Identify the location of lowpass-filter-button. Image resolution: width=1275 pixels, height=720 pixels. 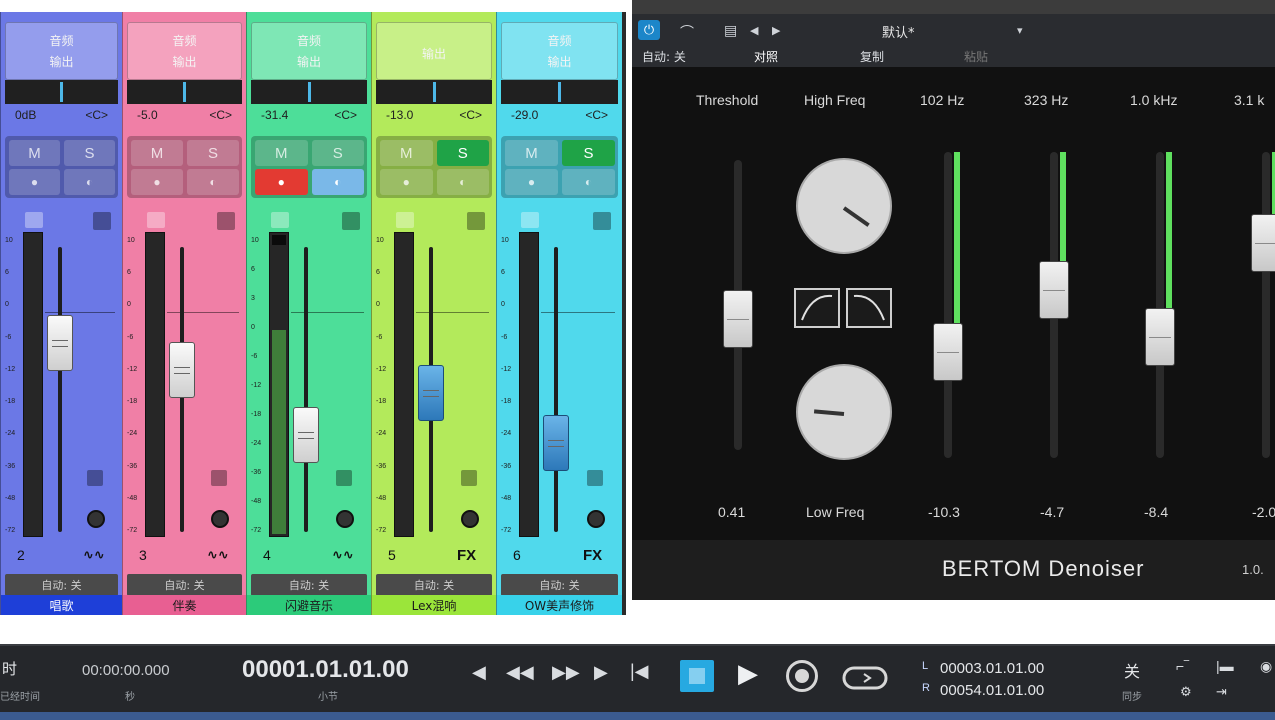
(869, 308).